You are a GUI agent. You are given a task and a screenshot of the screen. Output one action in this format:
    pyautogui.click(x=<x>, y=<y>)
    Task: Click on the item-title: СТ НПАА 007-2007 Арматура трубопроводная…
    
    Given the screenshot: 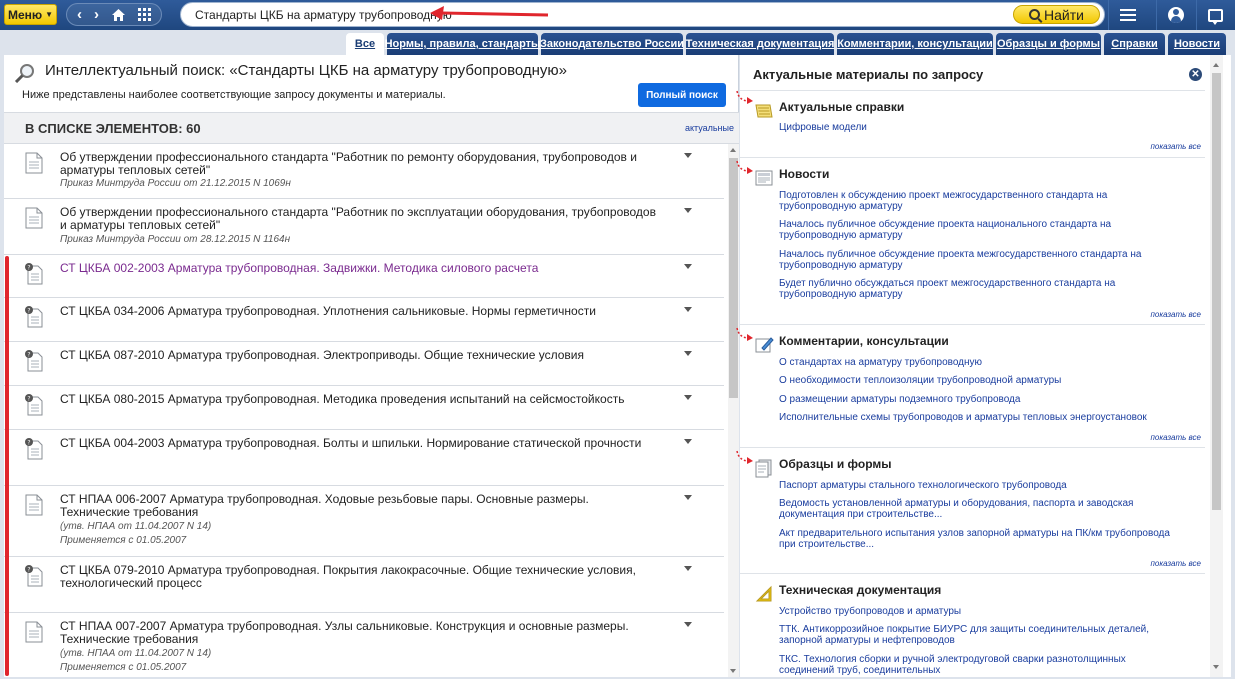 What is the action you would take?
    pyautogui.click(x=360, y=633)
    